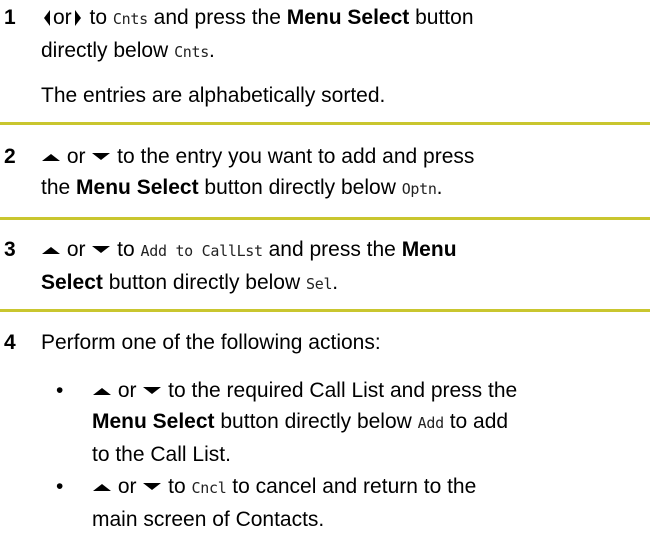 Image resolution: width=650 pixels, height=535 pixels. What do you see at coordinates (319, 284) in the screenshot?
I see `softkey-label: Sel` at bounding box center [319, 284].